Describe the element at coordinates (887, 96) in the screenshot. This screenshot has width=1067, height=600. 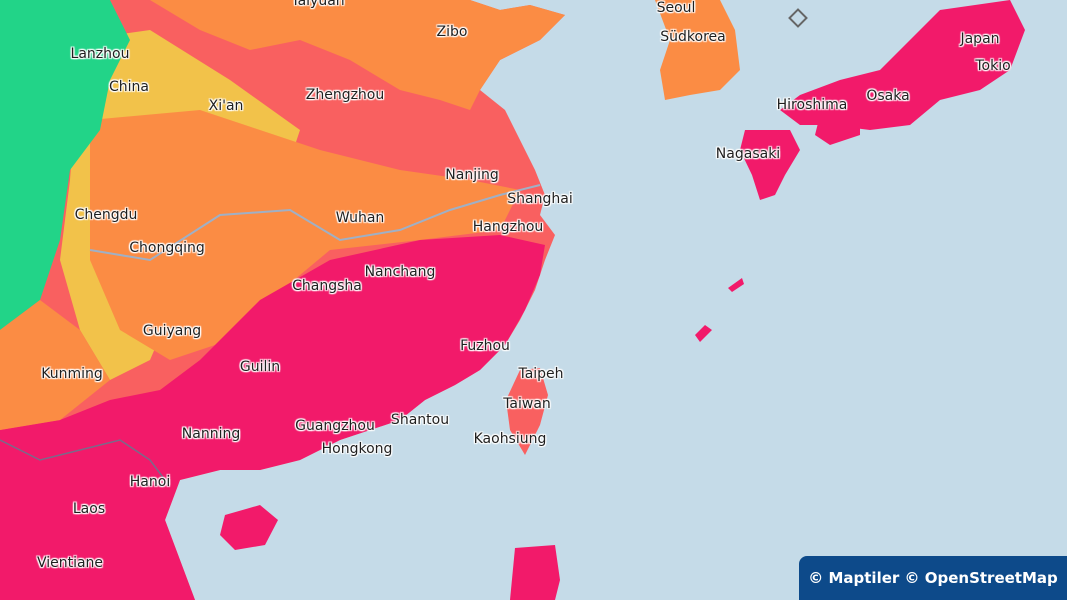
I see `city-label-osaka: Osaka` at that location.